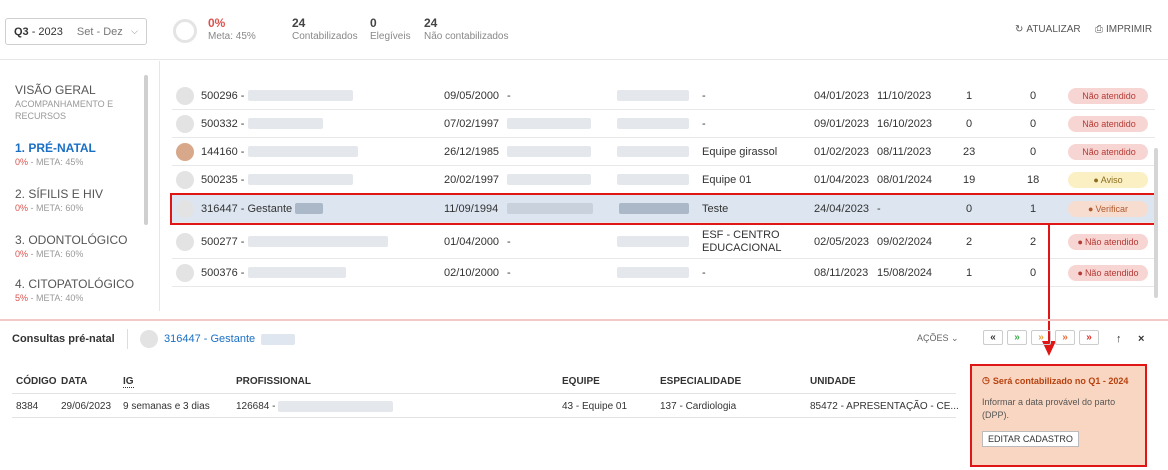  Describe the element at coordinates (134, 31) in the screenshot. I see `chevron-down-icon: ⌵` at that location.